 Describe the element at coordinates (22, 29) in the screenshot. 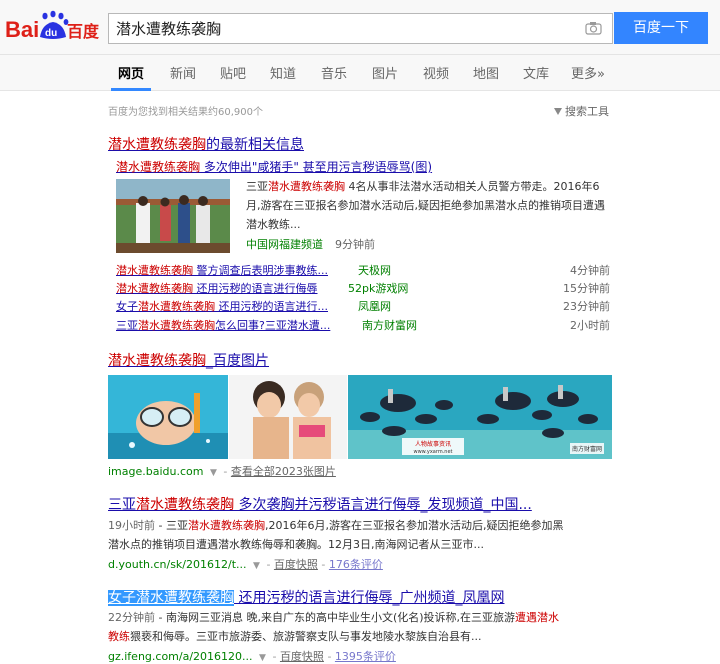

I see `logo-text-bai: Bai` at that location.